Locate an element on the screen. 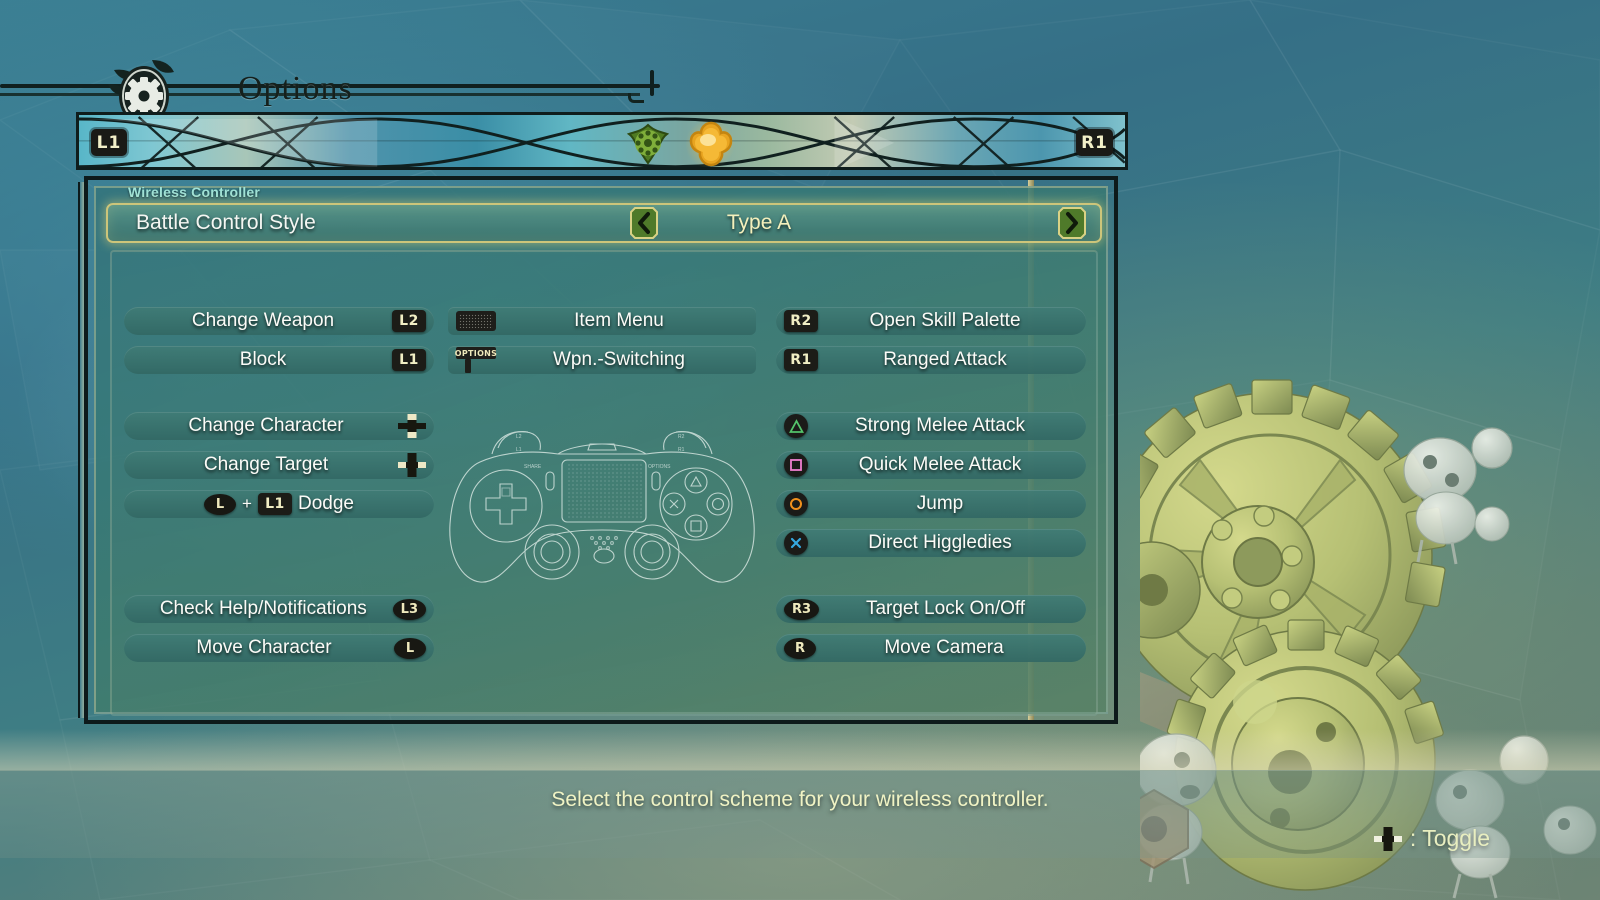 Image resolution: width=1600 pixels, height=900 pixels. panel-subheading: Wireless Controller is located at coordinates (194, 192).